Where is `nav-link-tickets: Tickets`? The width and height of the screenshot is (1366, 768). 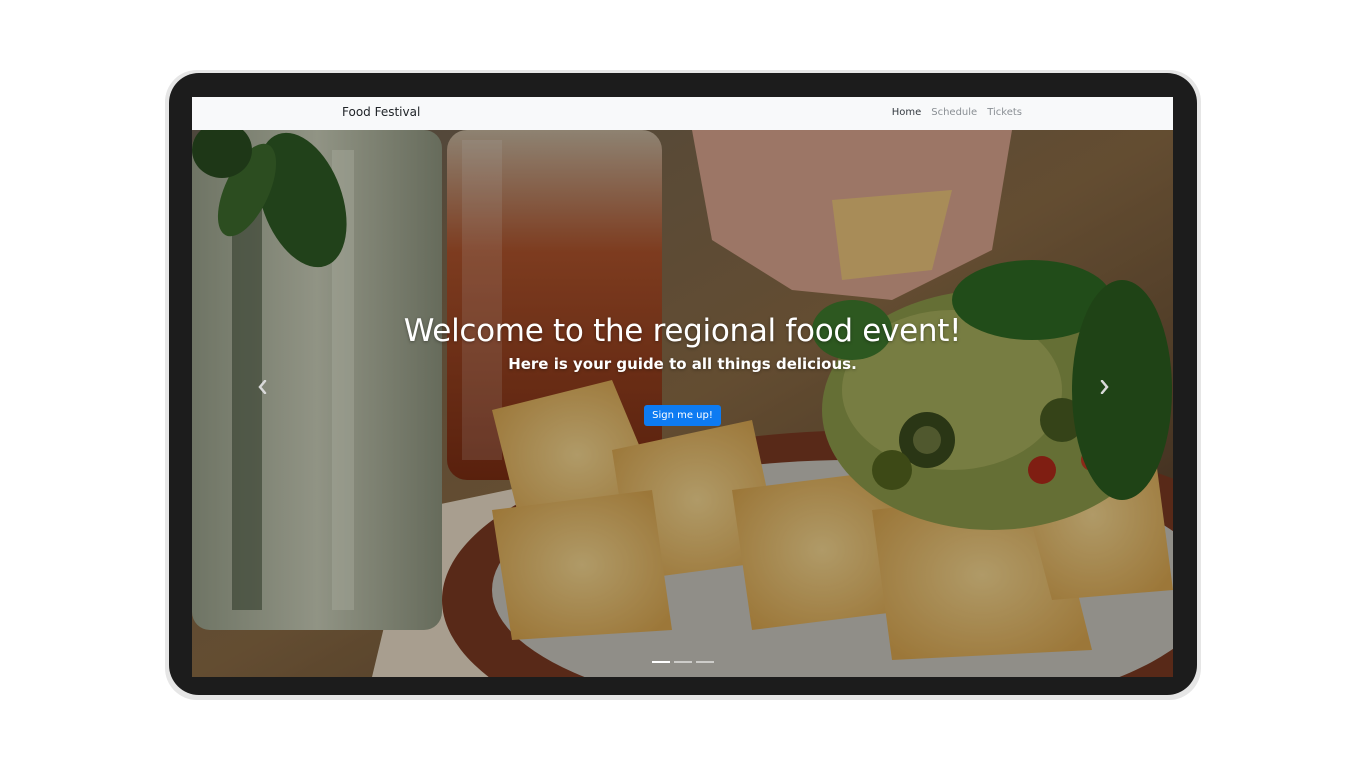
nav-link-tickets: Tickets is located at coordinates (1004, 112).